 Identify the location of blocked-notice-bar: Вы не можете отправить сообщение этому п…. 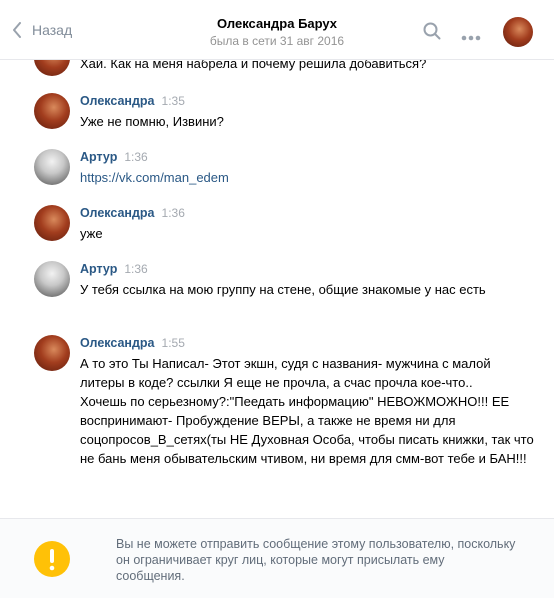
(277, 558).